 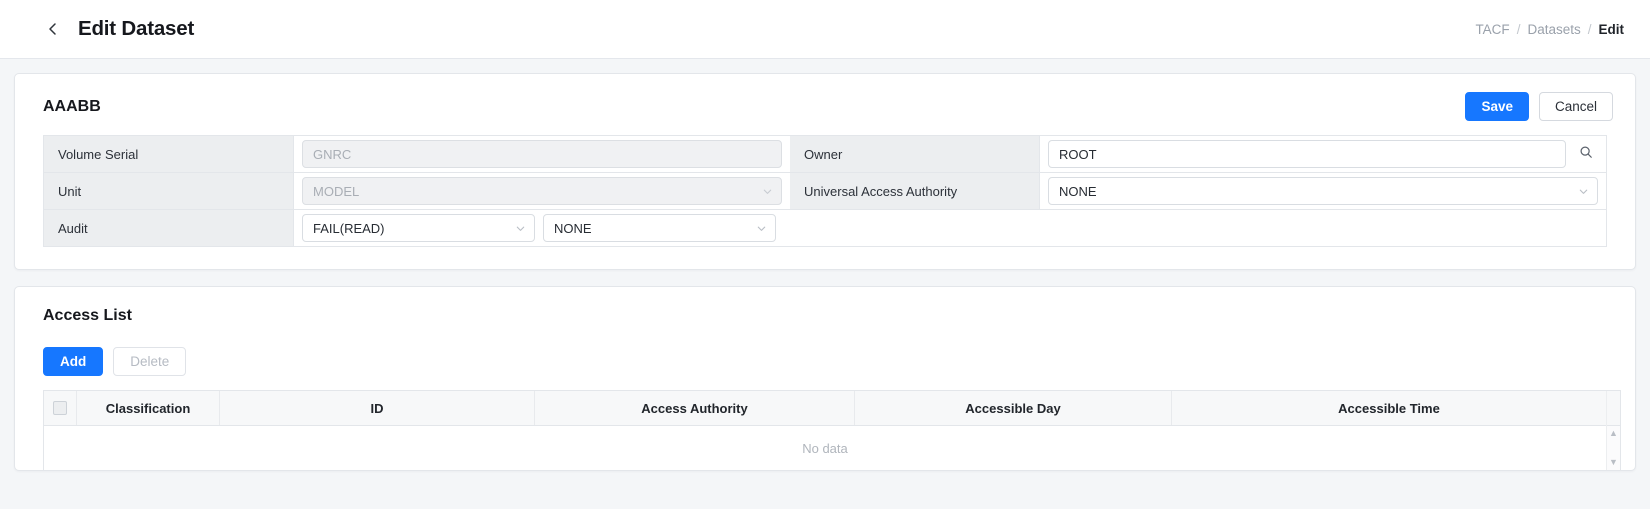 What do you see at coordinates (136, 28) in the screenshot?
I see `page-title: Edit Dataset` at bounding box center [136, 28].